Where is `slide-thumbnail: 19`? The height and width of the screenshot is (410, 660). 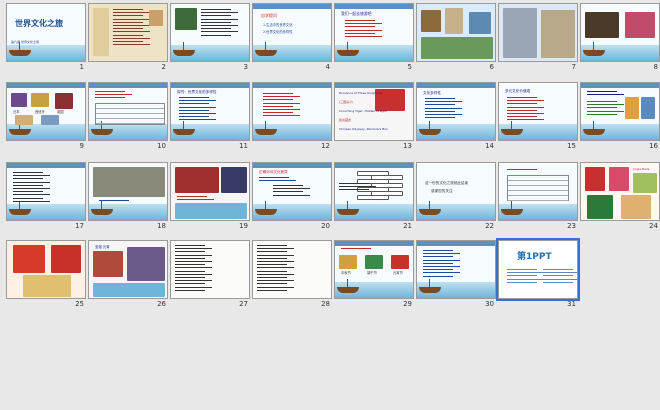
slide-thumbnail: 19 is located at coordinates (210, 197).